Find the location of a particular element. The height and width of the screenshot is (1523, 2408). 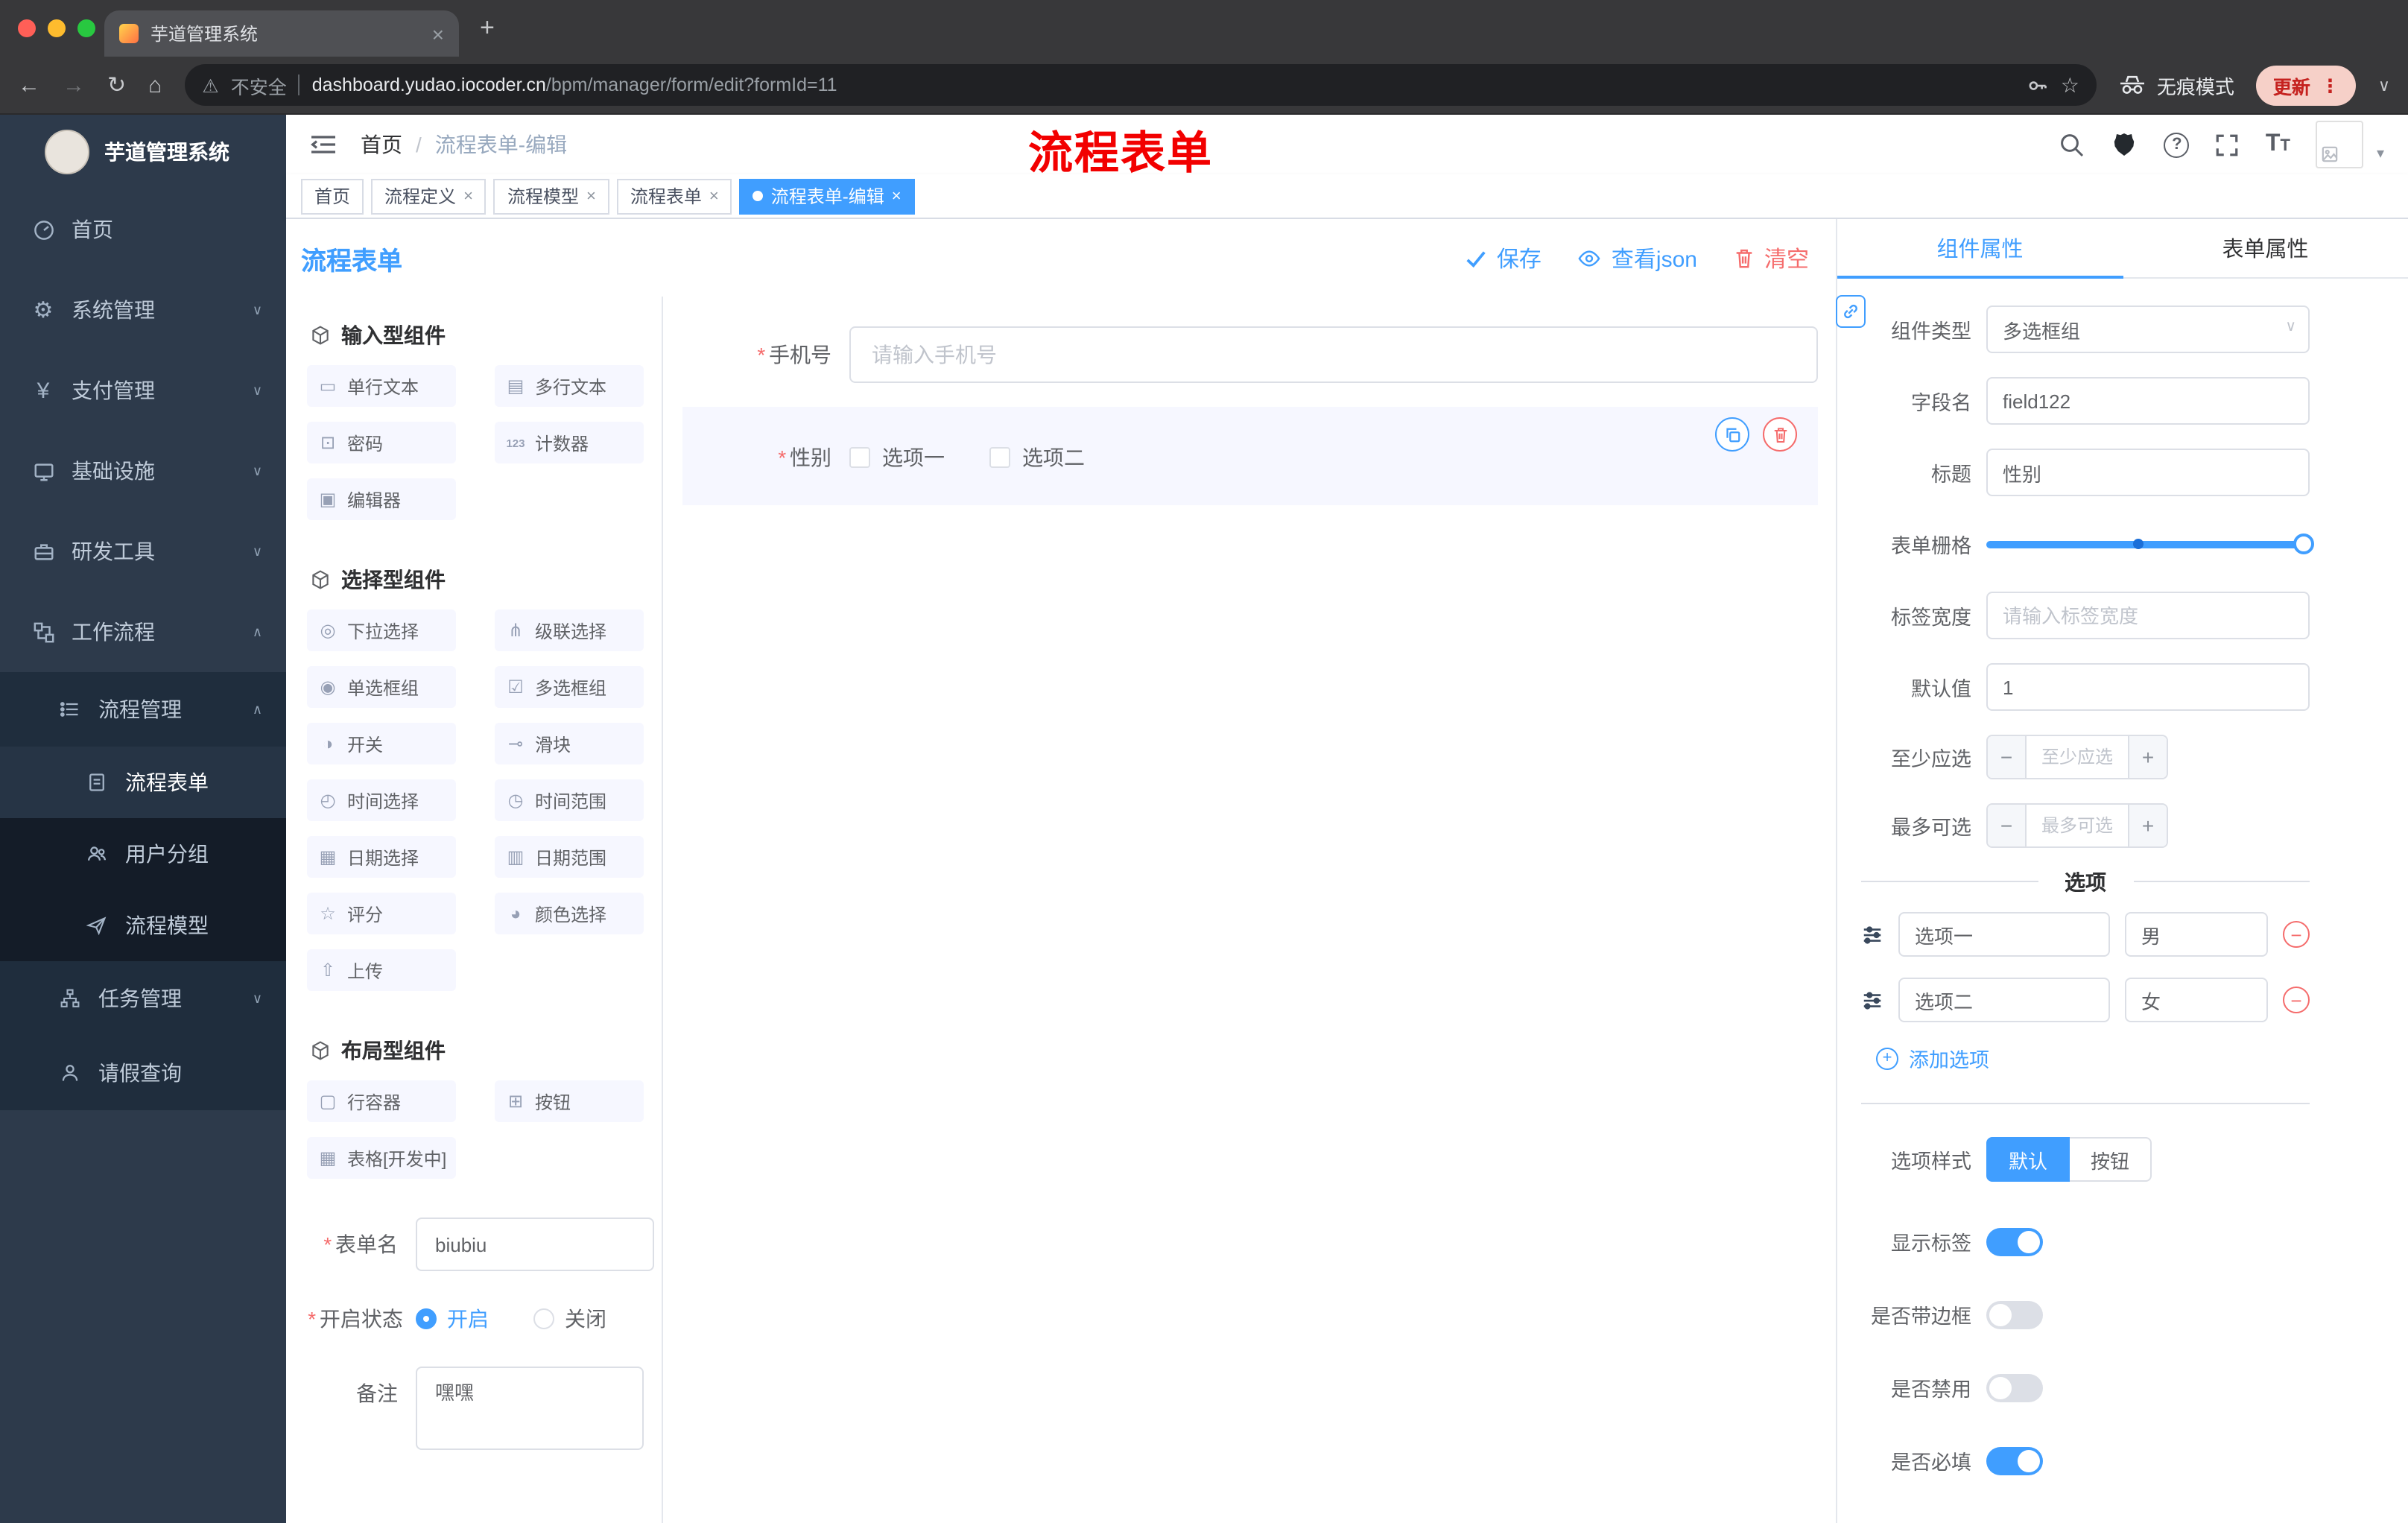

help-icon: ? is located at coordinates (2177, 144).